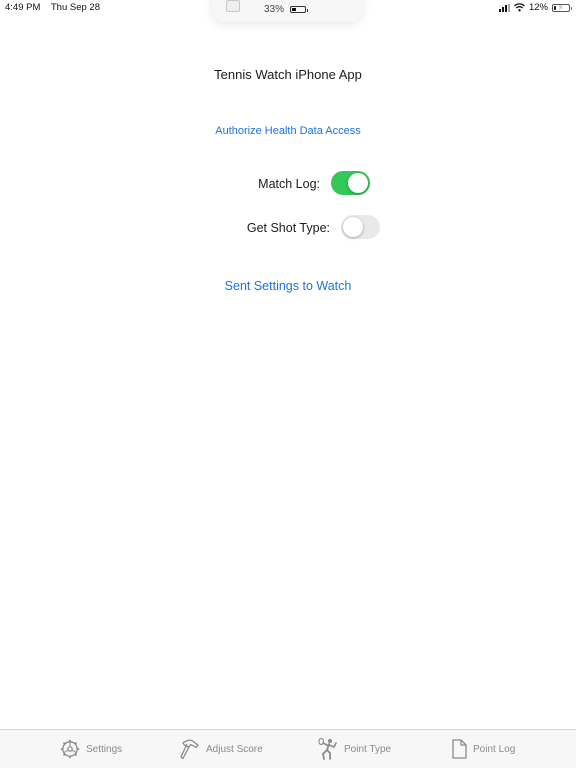  Describe the element at coordinates (288, 228) in the screenshot. I see `shot-type-label: Get Shot Type:` at that location.